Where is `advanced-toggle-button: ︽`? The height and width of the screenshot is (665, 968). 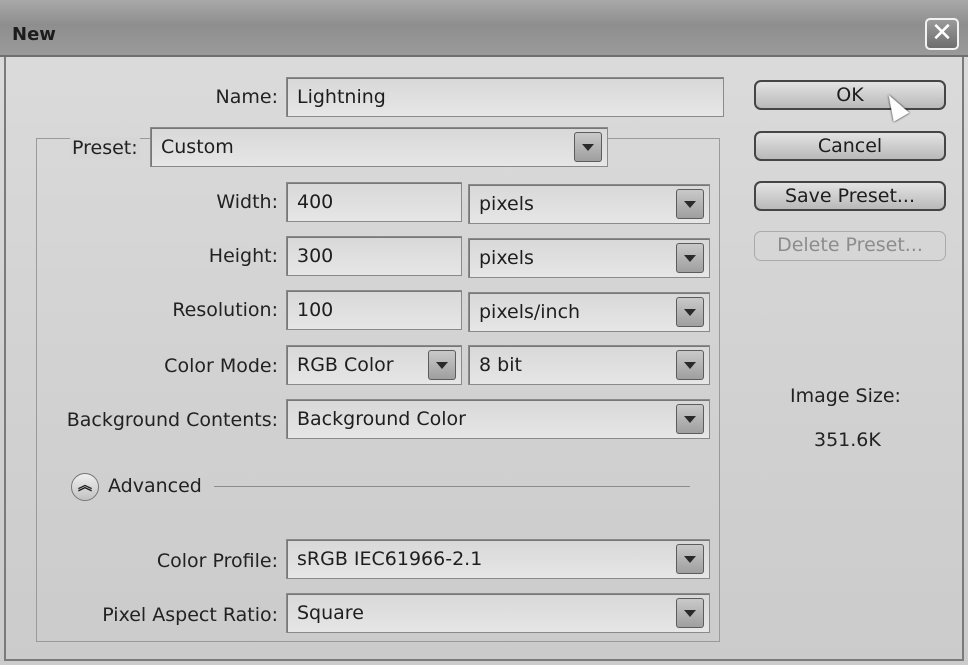
advanced-toggle-button: ︽ is located at coordinates (85, 487).